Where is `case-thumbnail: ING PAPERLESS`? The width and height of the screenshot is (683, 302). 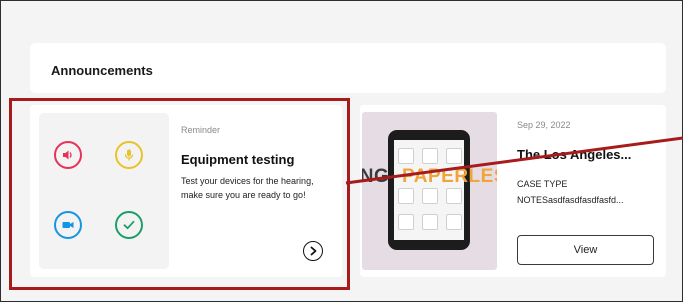 case-thumbnail: ING PAPERLESS is located at coordinates (429, 191).